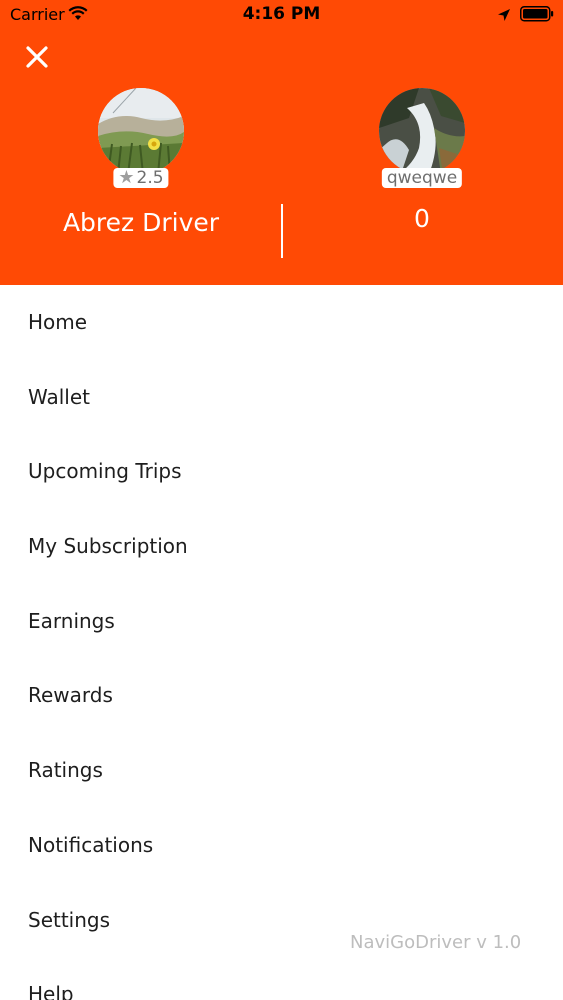  I want to click on vehicle-avatar, so click(422, 131).